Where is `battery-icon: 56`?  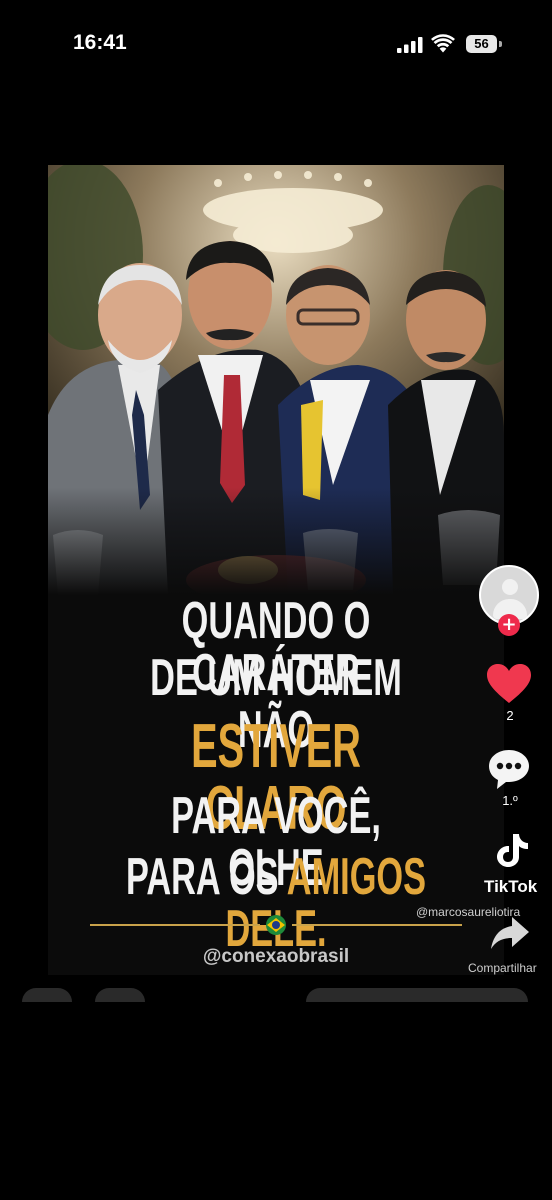
battery-icon: 56 is located at coordinates (484, 44).